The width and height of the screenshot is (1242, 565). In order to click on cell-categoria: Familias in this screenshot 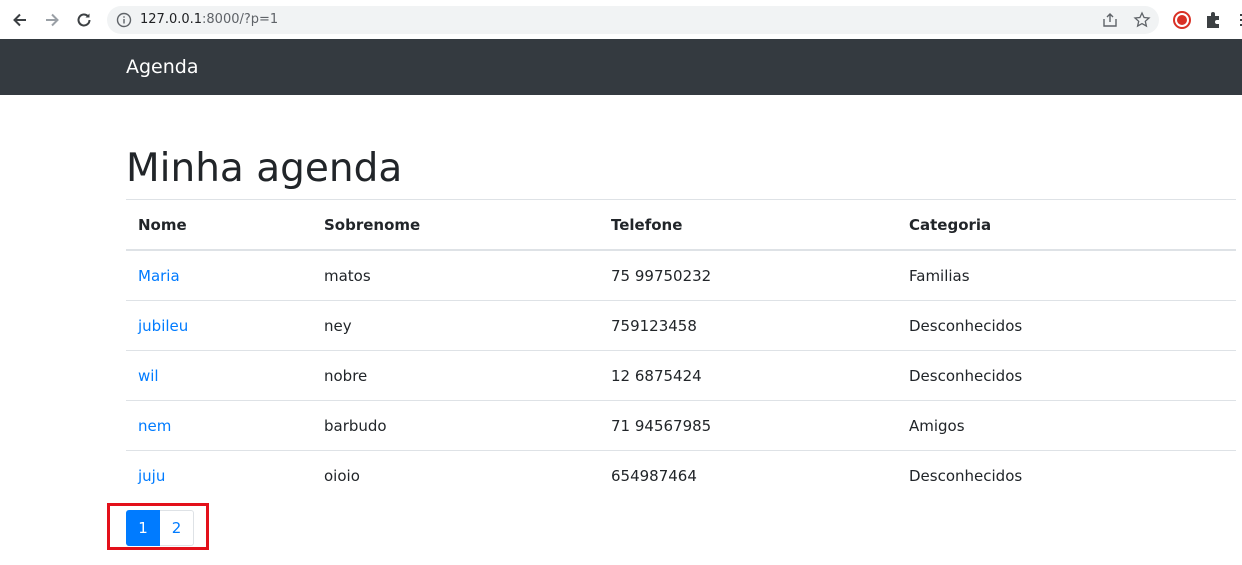, I will do `click(1066, 275)`.